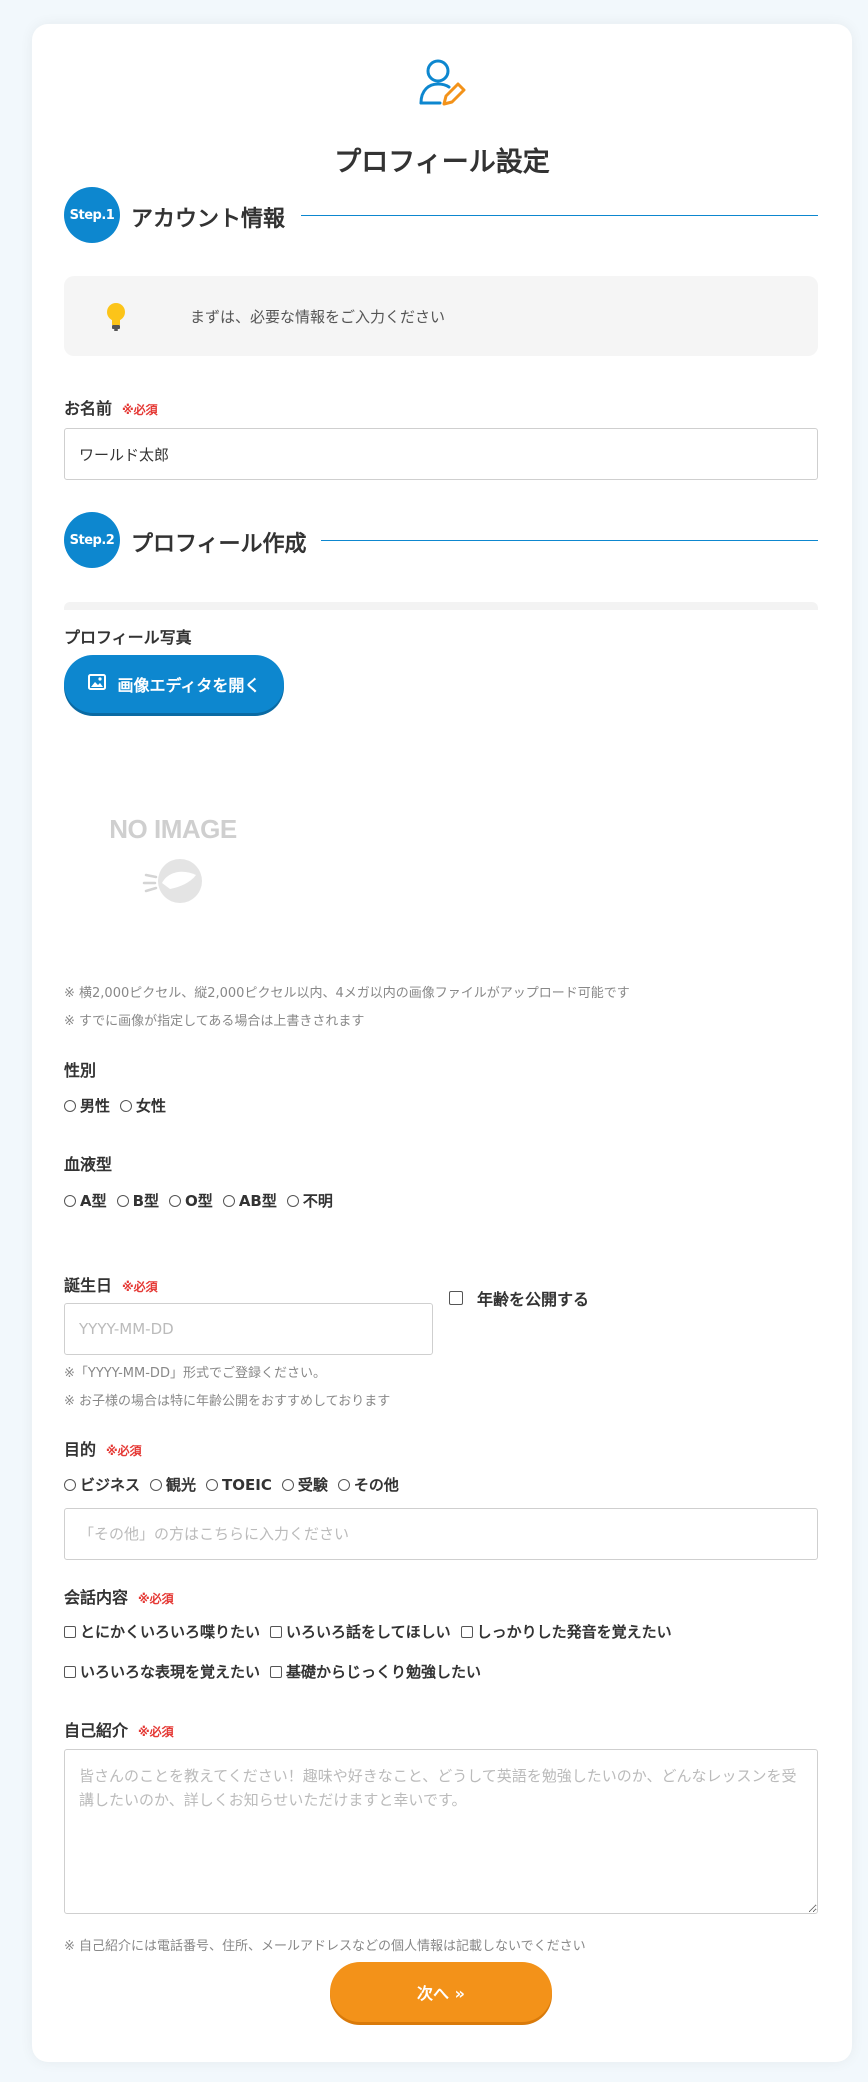 The width and height of the screenshot is (868, 2082). Describe the element at coordinates (95, 1106) in the screenshot. I see `gender-option-label: 男性` at that location.